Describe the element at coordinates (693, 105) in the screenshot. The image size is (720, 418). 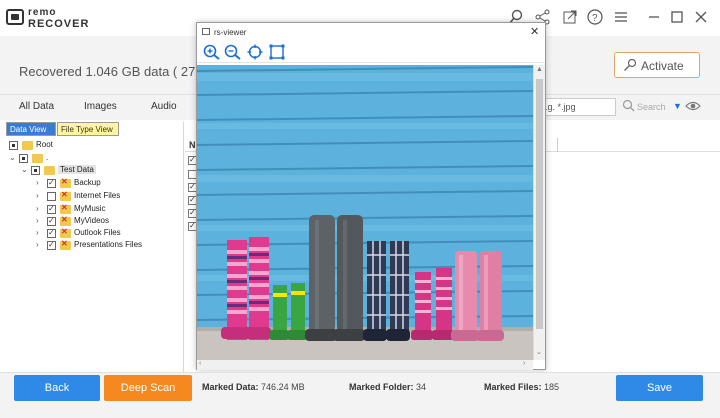
I see `eye-icon` at that location.